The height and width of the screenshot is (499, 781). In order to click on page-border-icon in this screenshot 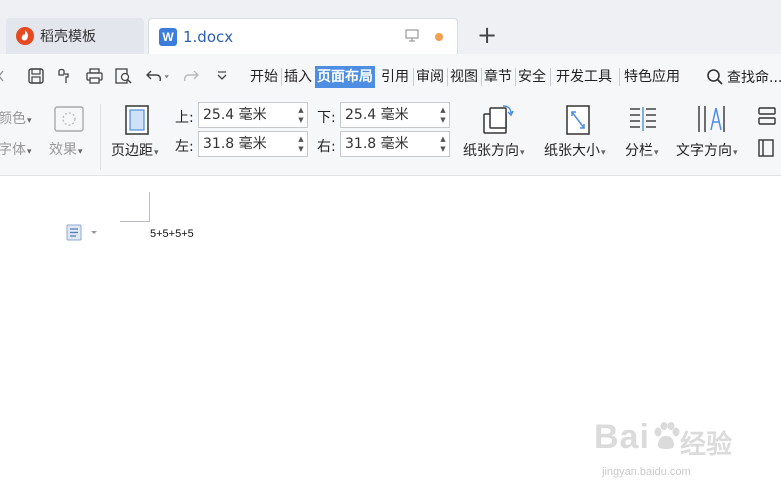, I will do `click(769, 150)`.